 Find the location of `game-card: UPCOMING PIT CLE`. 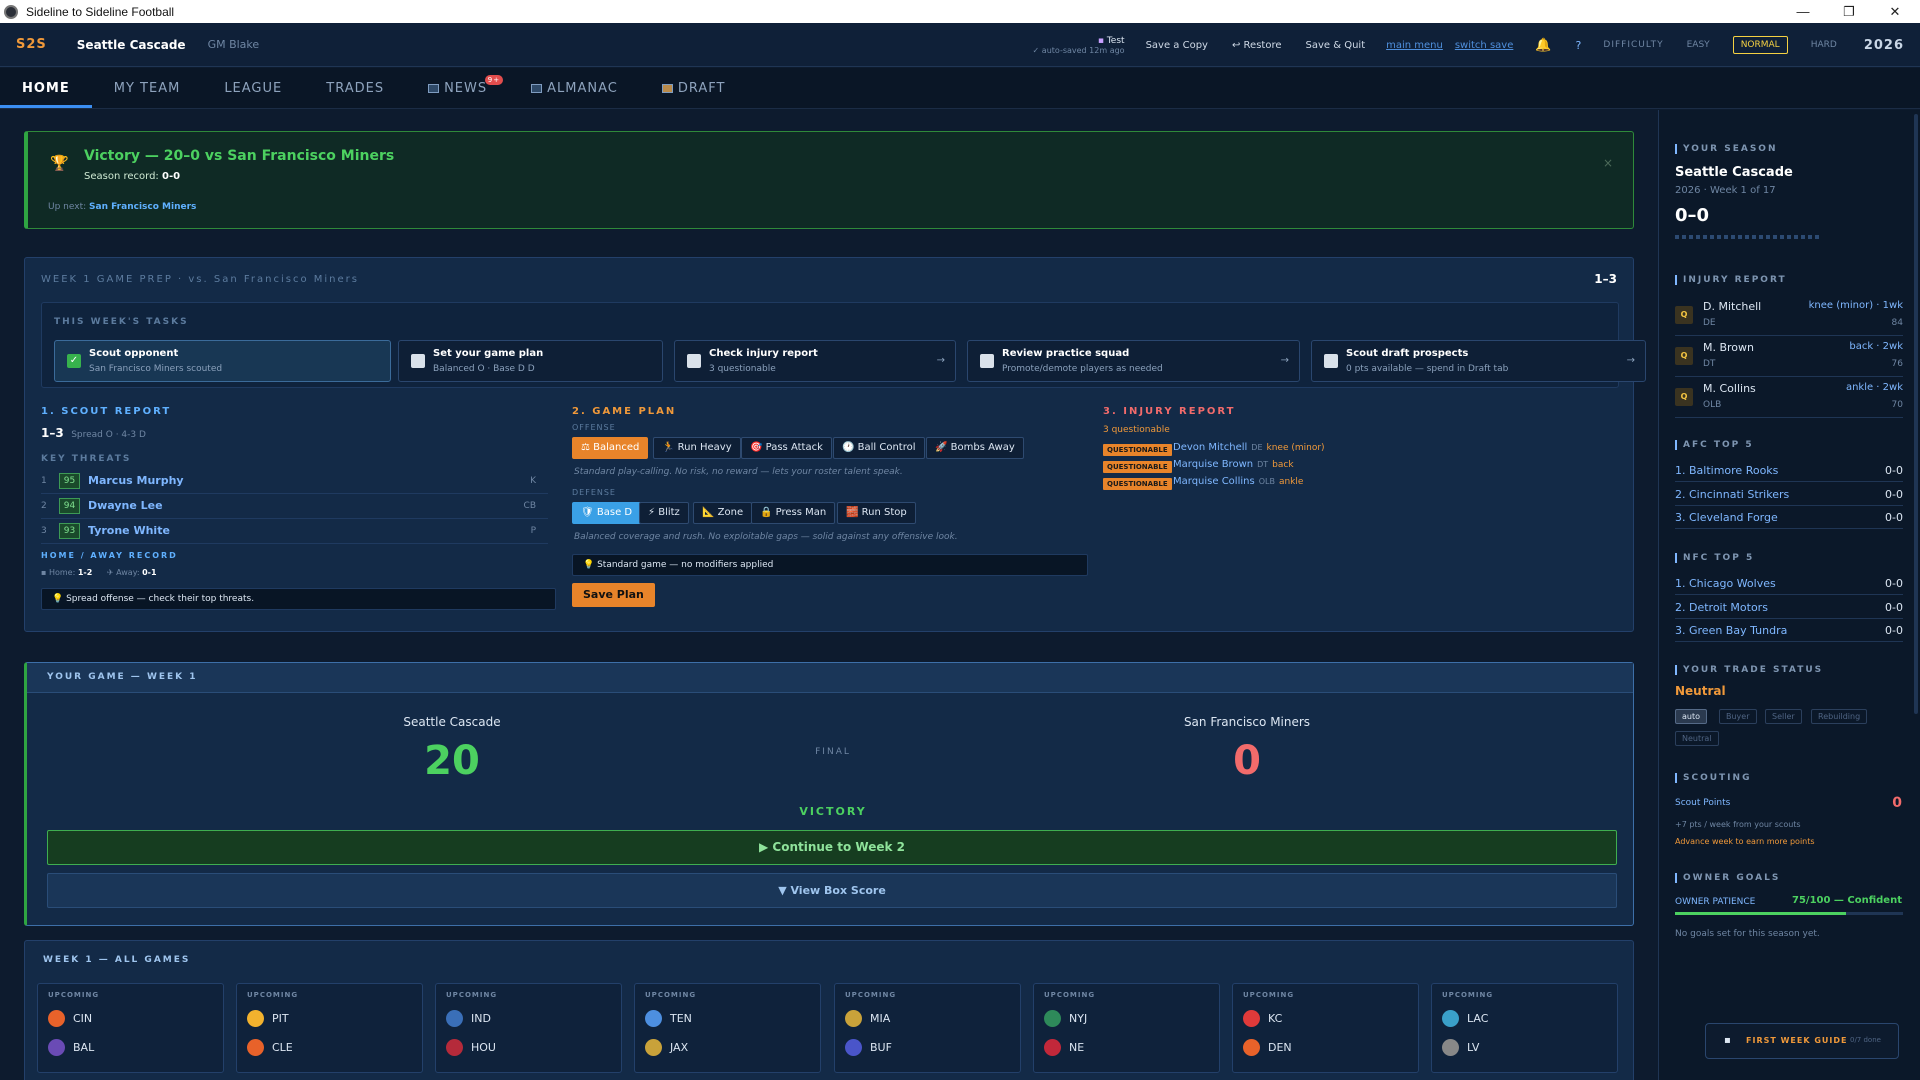

game-card: UPCOMING PIT CLE is located at coordinates (329, 1028).